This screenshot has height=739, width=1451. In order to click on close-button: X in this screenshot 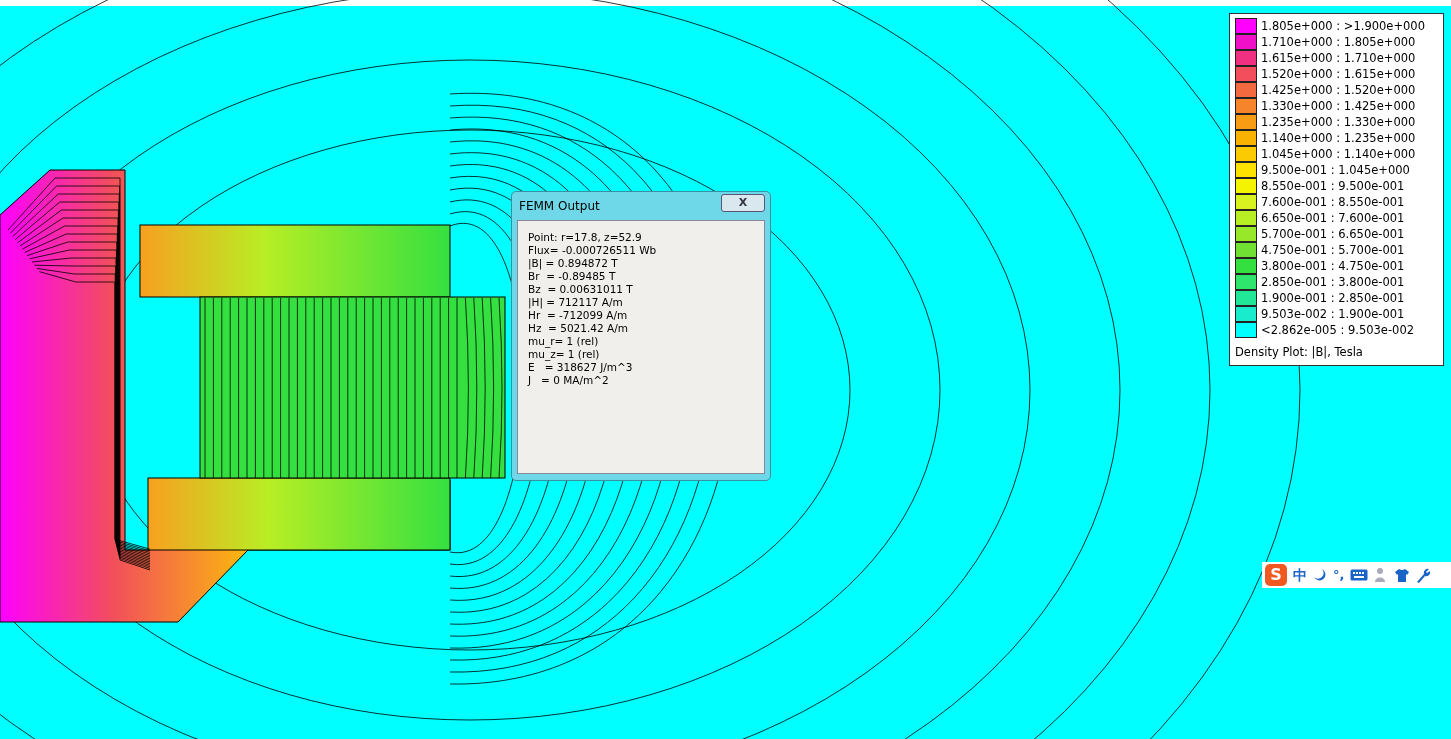, I will do `click(743, 203)`.